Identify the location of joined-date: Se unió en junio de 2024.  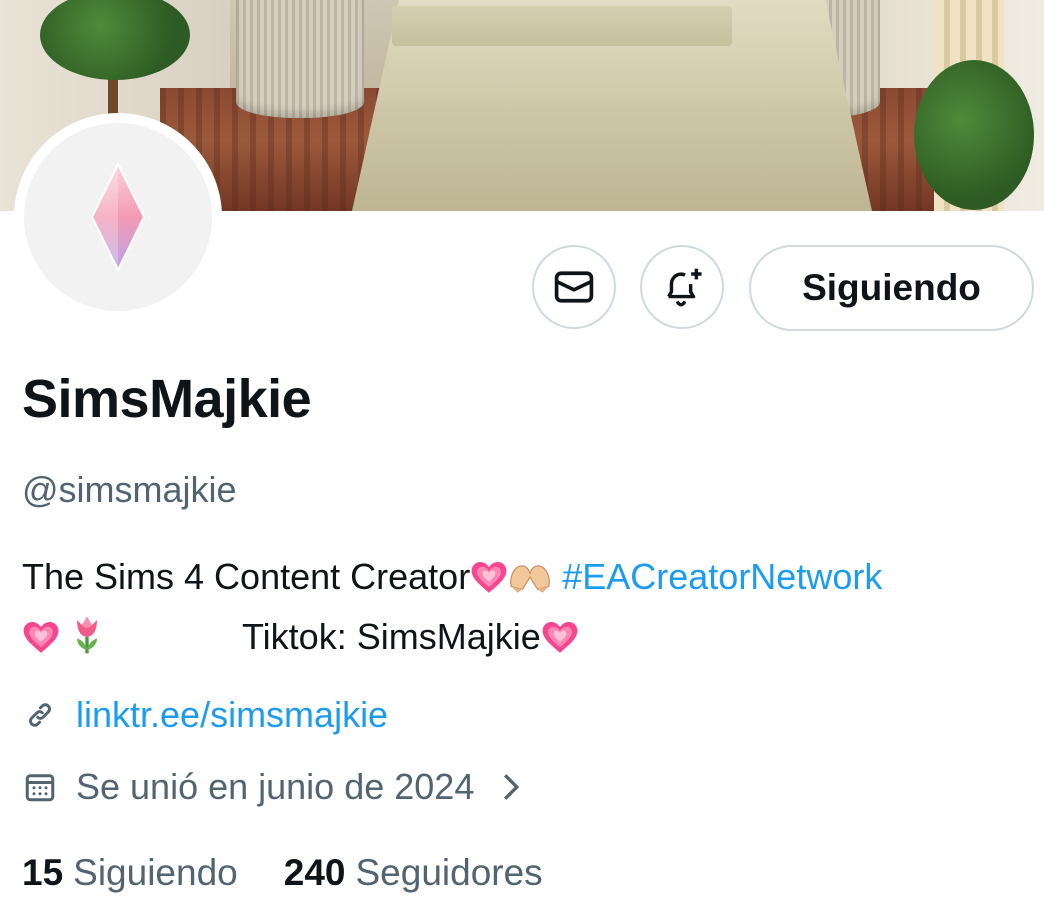
(275, 786).